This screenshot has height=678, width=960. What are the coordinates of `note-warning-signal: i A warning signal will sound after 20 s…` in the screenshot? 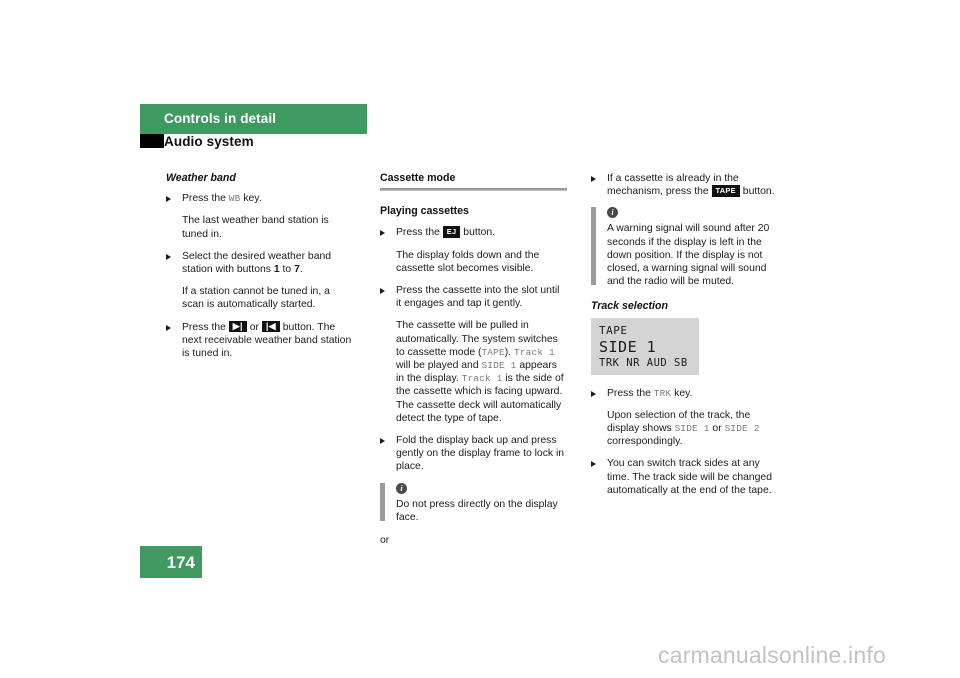 It's located at (684, 247).